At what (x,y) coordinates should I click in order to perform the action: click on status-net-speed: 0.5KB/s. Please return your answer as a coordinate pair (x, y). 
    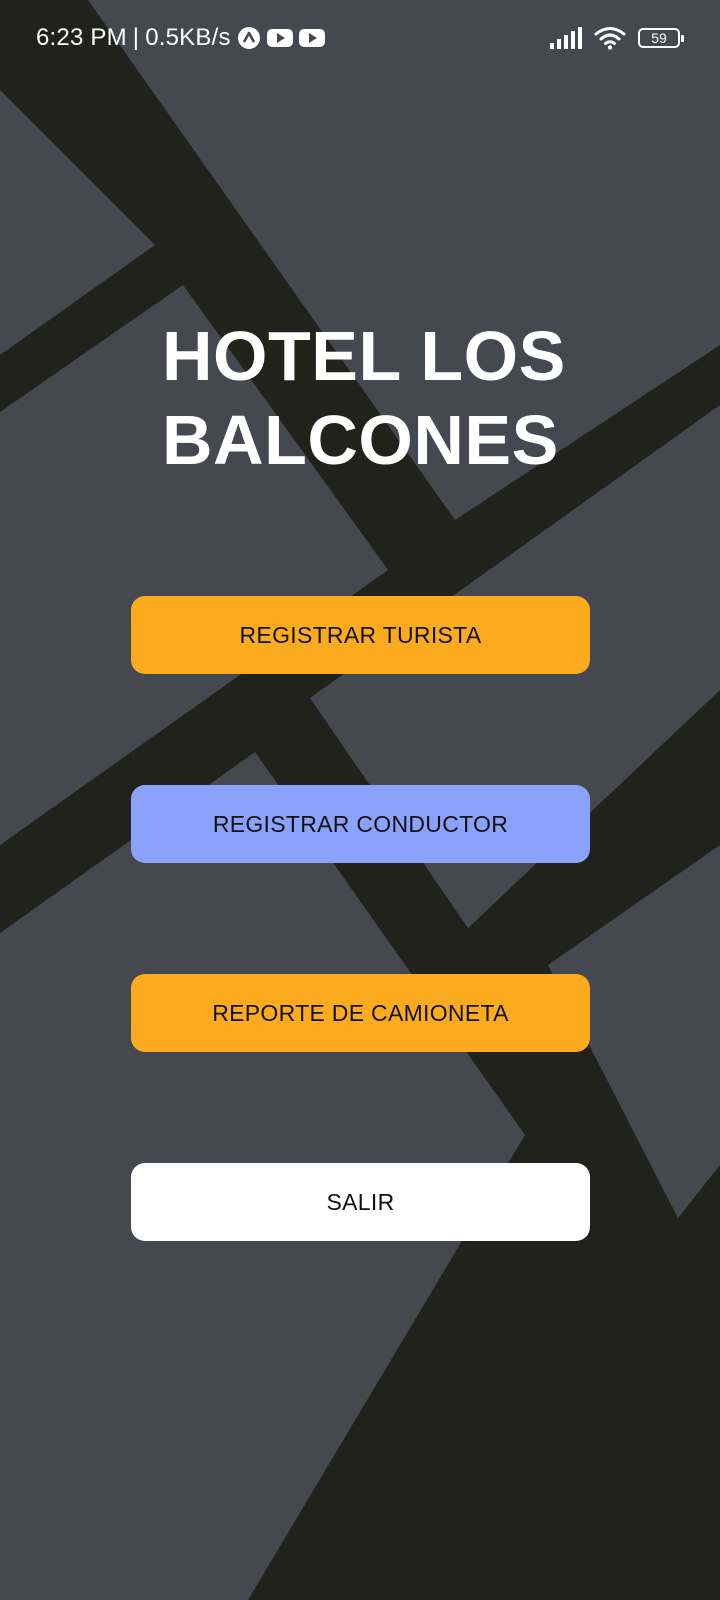
    Looking at the image, I should click on (188, 37).